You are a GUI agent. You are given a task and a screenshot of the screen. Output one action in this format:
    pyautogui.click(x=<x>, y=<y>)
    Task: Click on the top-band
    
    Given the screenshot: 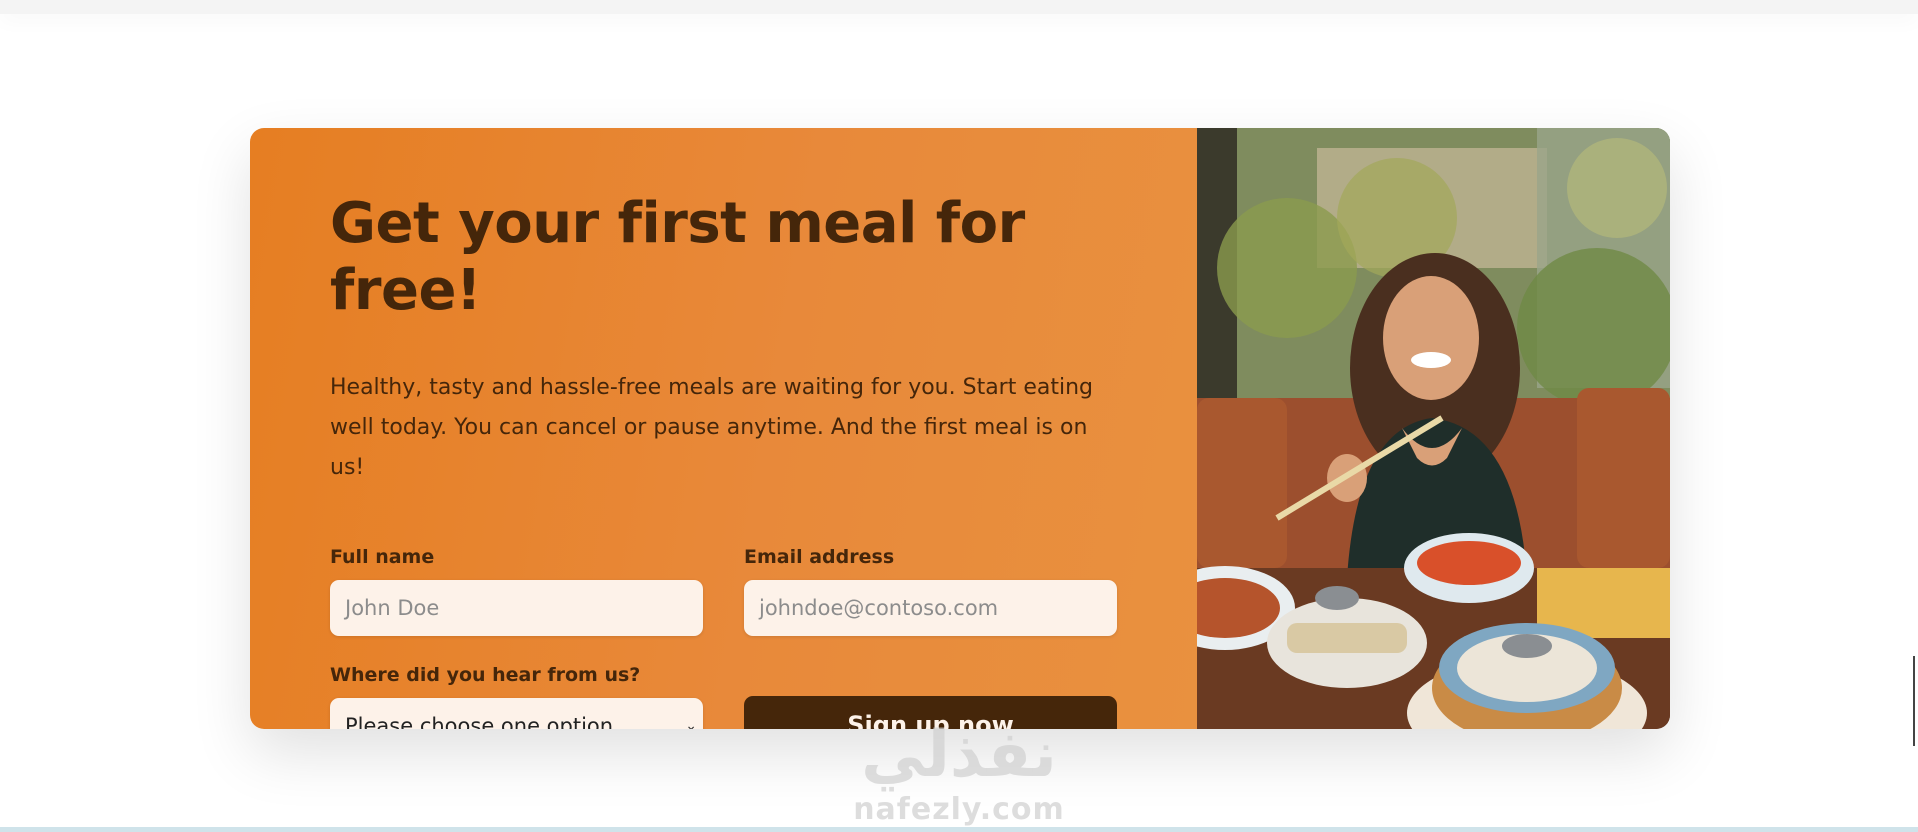 What is the action you would take?
    pyautogui.click(x=959, y=7)
    